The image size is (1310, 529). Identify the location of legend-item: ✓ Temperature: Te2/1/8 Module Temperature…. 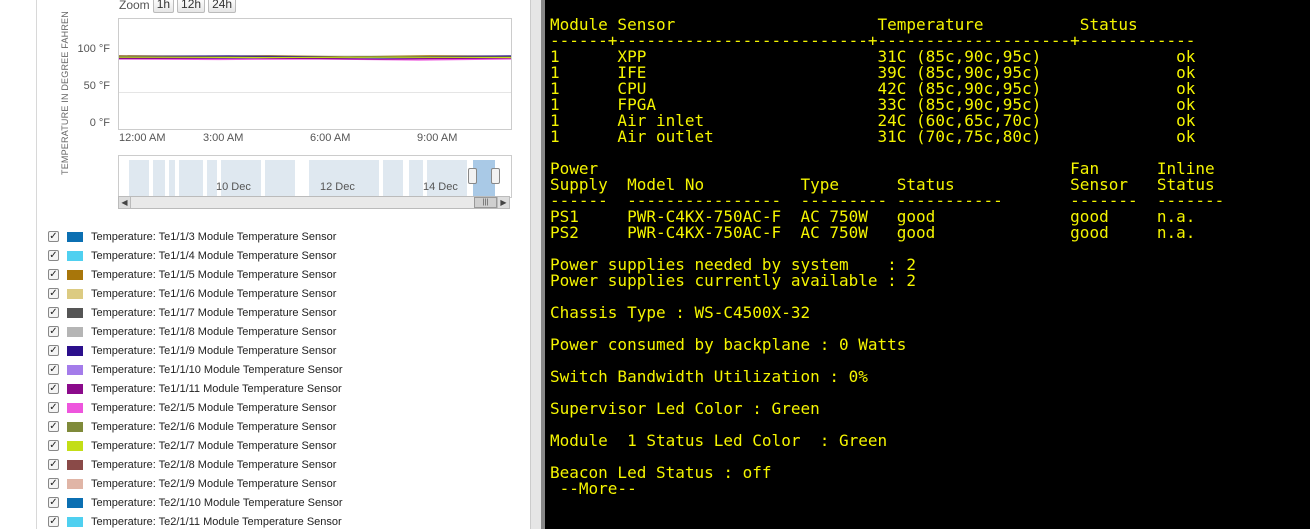
(195, 464).